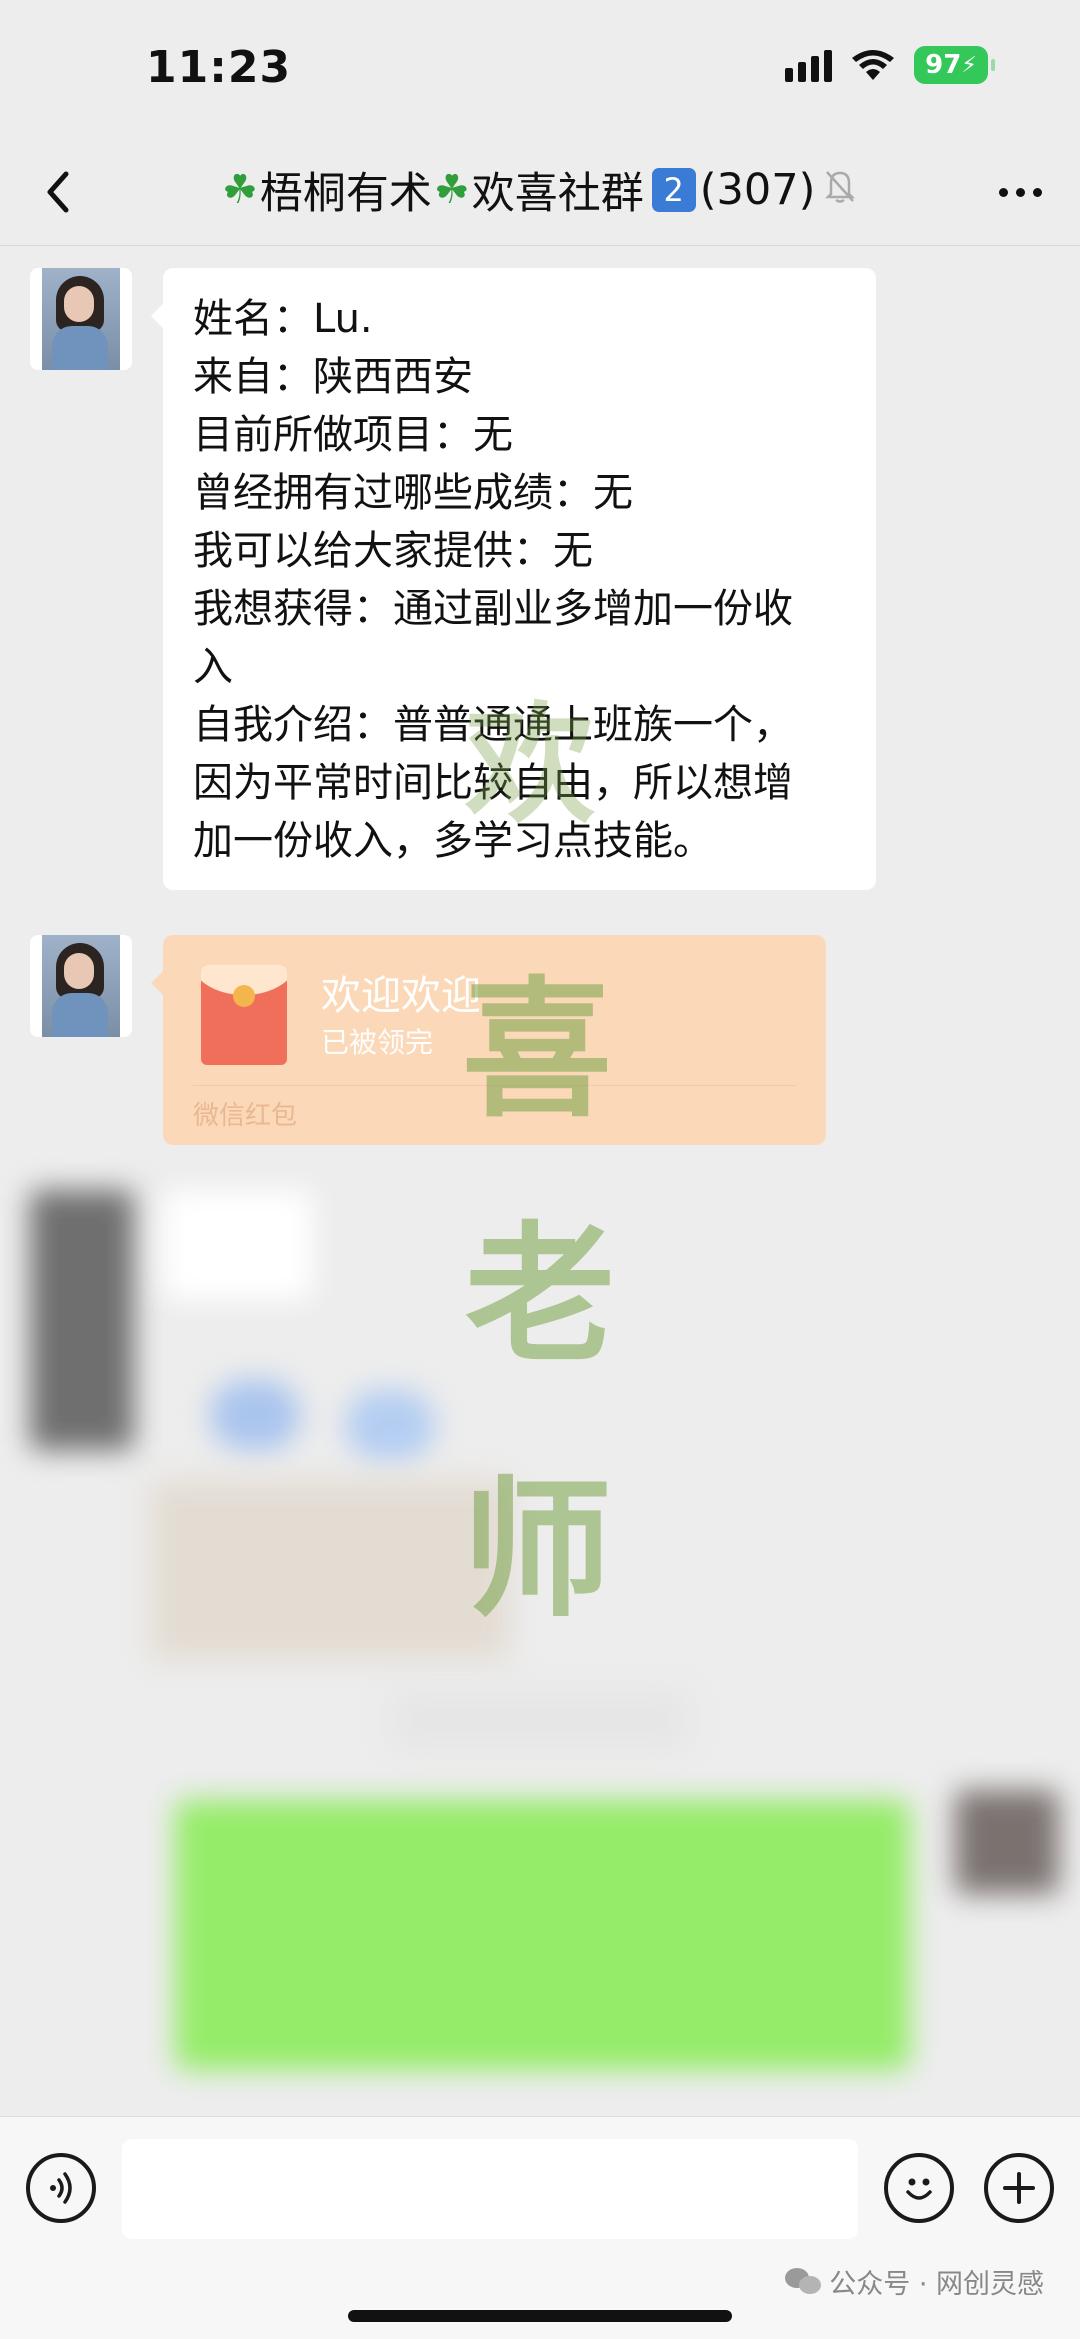 The width and height of the screenshot is (1080, 2339). What do you see at coordinates (557, 194) in the screenshot?
I see `chat-title-part2: 欢喜社群` at bounding box center [557, 194].